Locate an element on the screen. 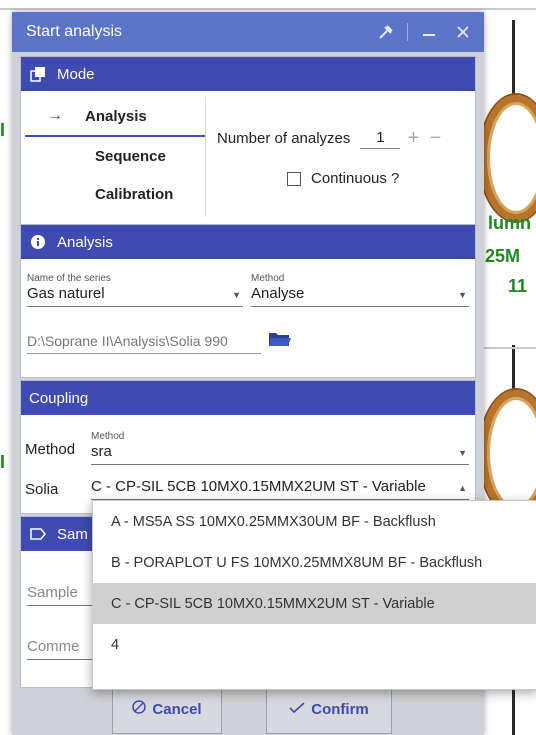 This screenshot has height=735, width=536. minimize-icon is located at coordinates (429, 32).